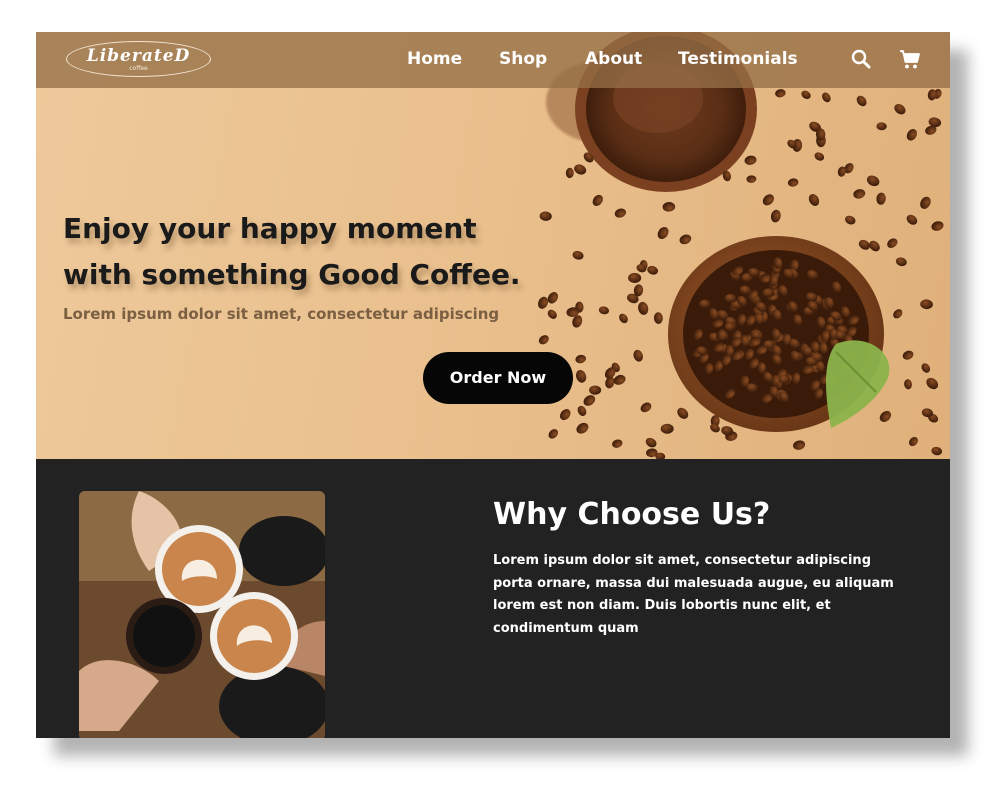  What do you see at coordinates (202, 614) in the screenshot?
I see `coffee-cups-photo` at bounding box center [202, 614].